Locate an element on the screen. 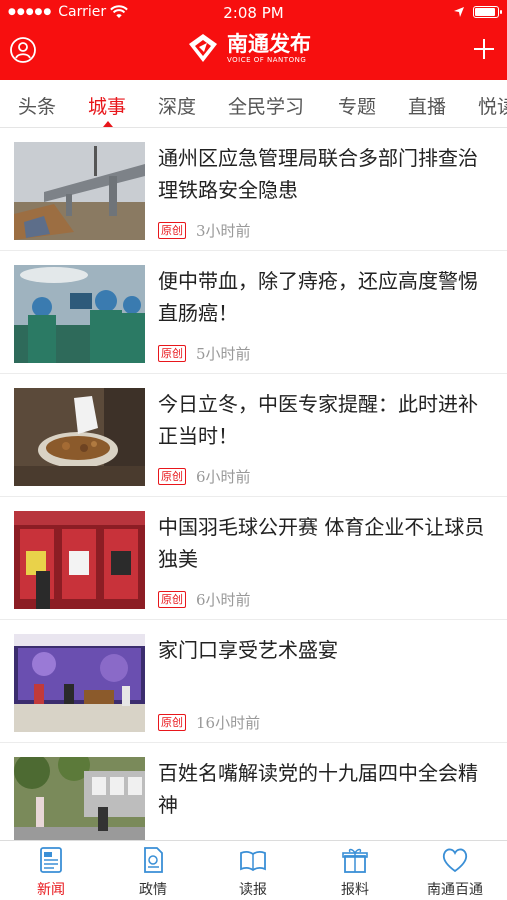  status-bar: ●●●●● Carrier 2:08 PM is located at coordinates (253, 13).